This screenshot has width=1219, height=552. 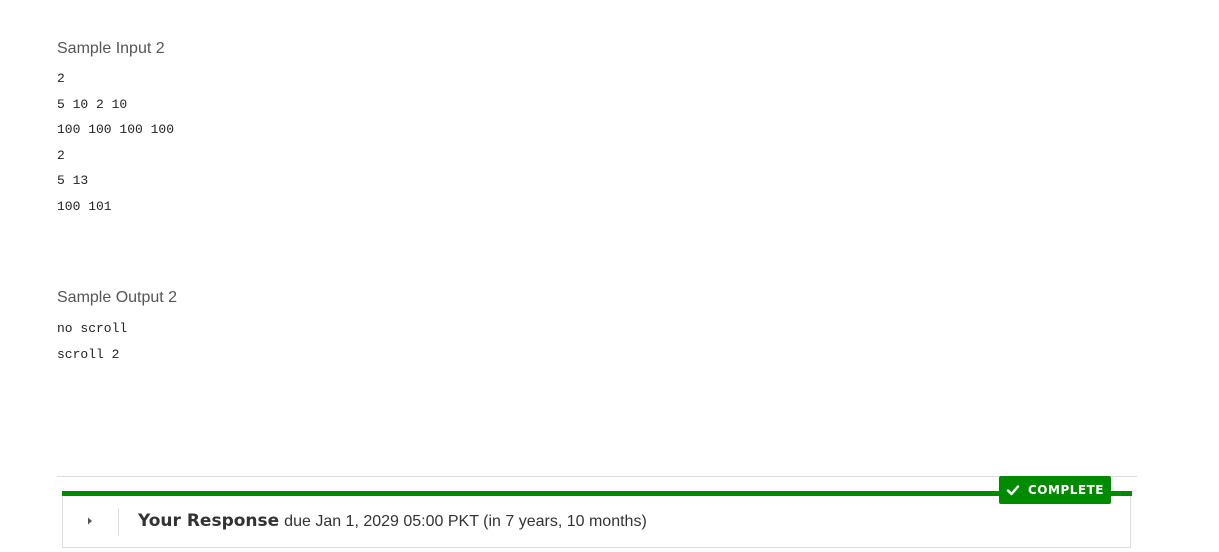 I want to click on sample-input-line: 100 101, so click(x=84, y=206).